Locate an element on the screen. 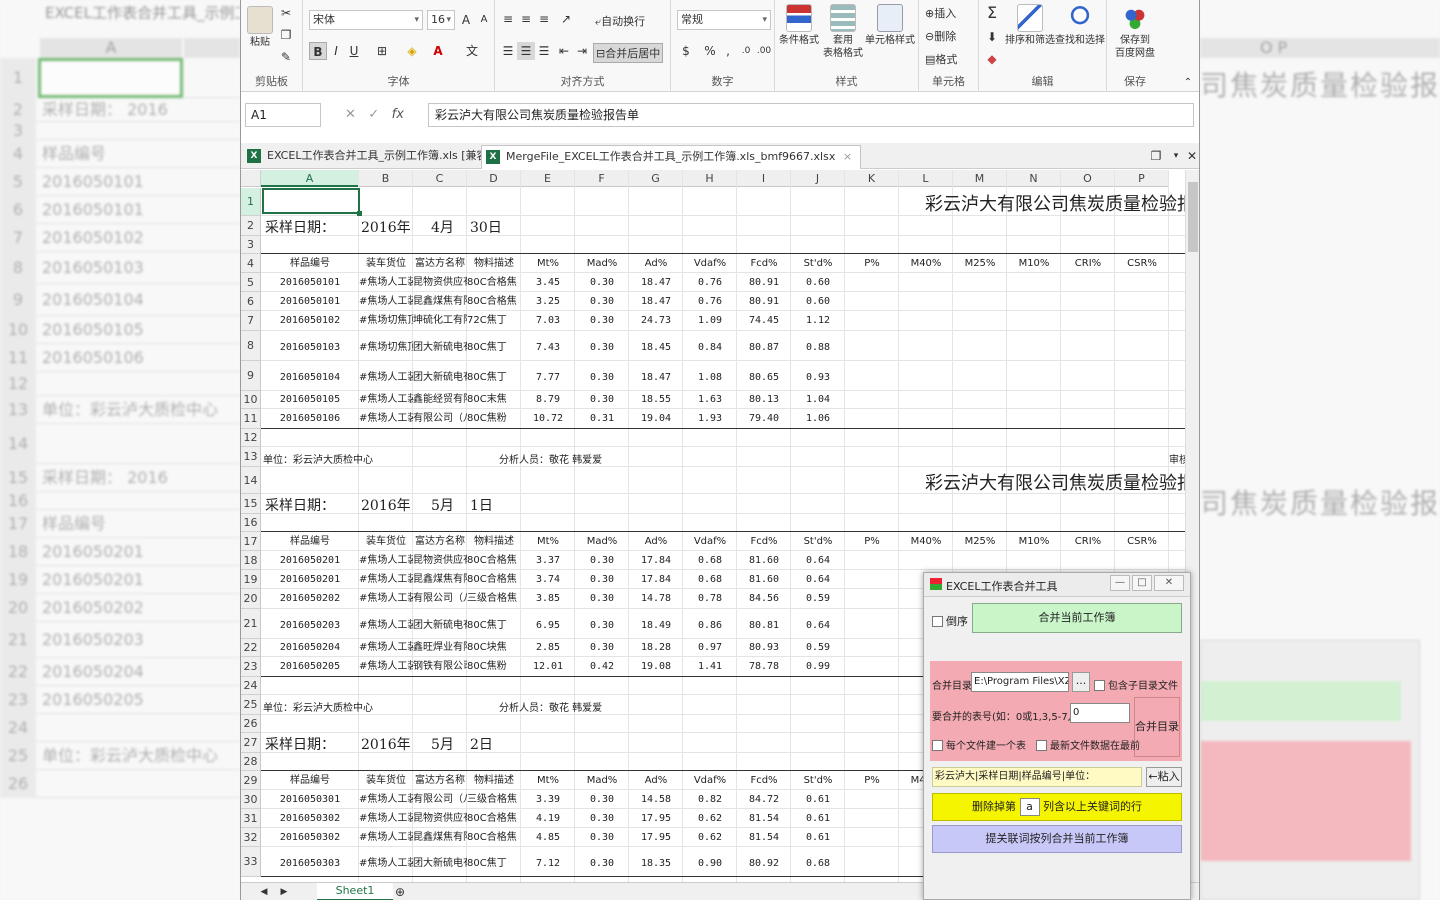 This screenshot has width=1440, height=900. table-row-cell: 2016050302 is located at coordinates (310, 837).